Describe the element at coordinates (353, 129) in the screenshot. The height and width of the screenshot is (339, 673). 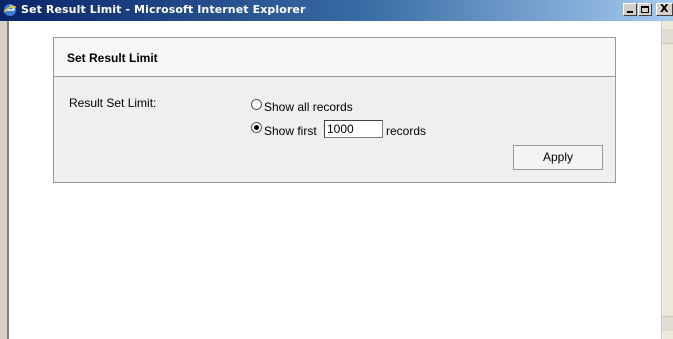
I see `record-limit-input` at that location.